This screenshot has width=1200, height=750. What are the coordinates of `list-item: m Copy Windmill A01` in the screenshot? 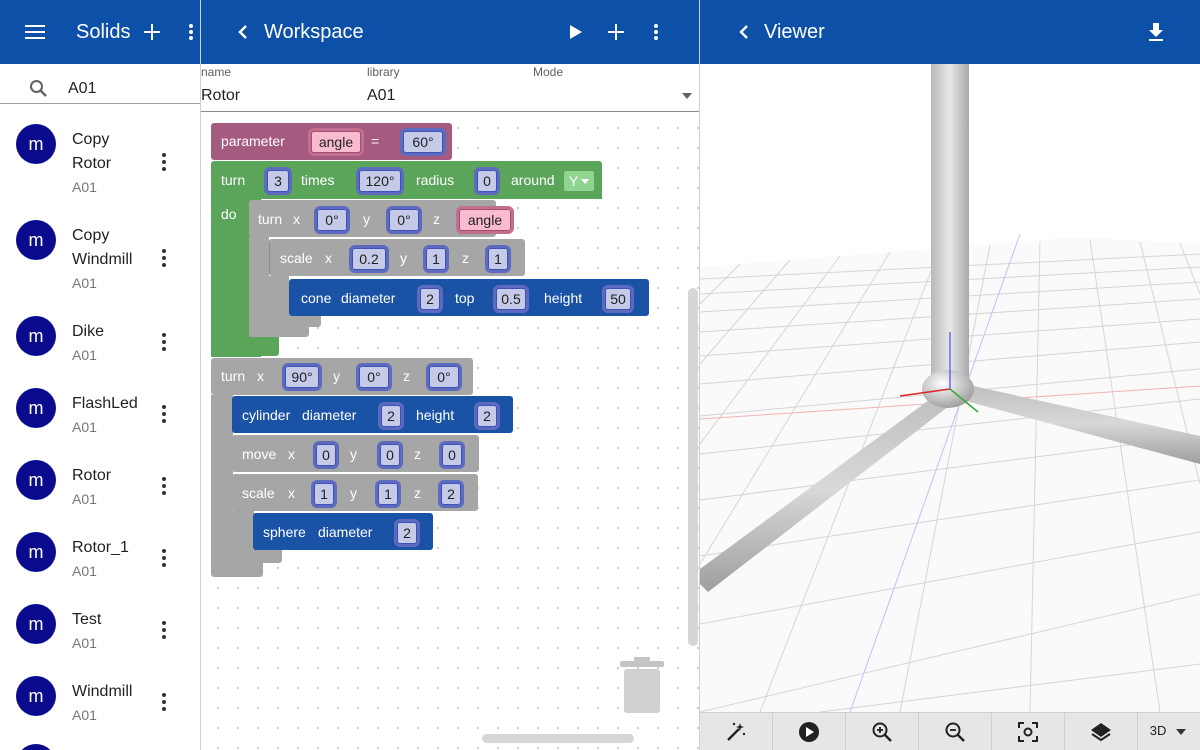 It's located at (100, 262).